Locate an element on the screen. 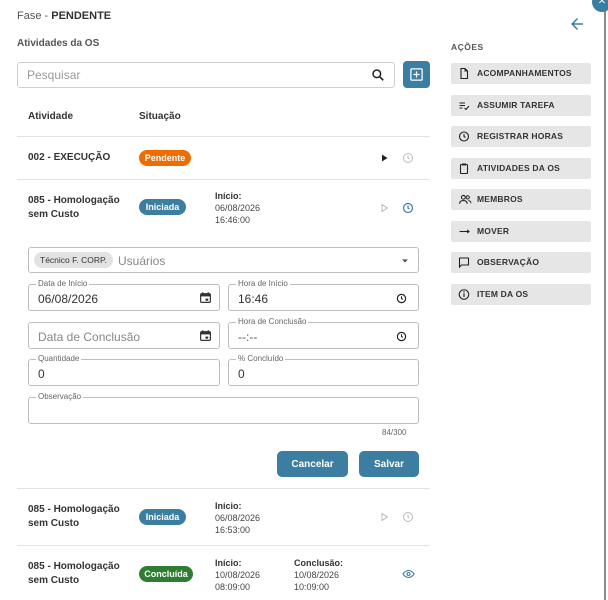 The height and width of the screenshot is (600, 608). action-assumir-tarefa: ASSUMIR TAREFA is located at coordinates (521, 105).